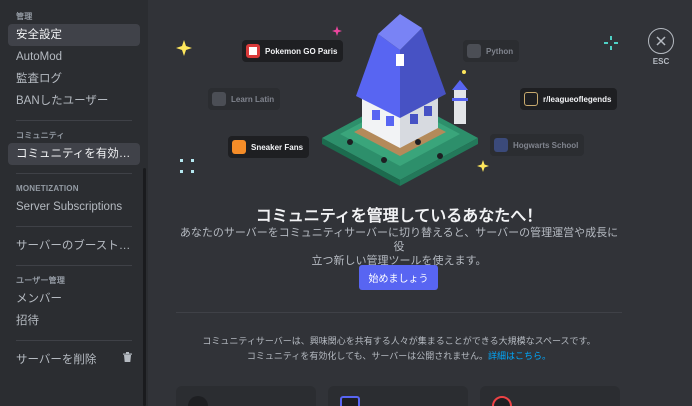  I want to click on server-pill-python: Python, so click(491, 51).